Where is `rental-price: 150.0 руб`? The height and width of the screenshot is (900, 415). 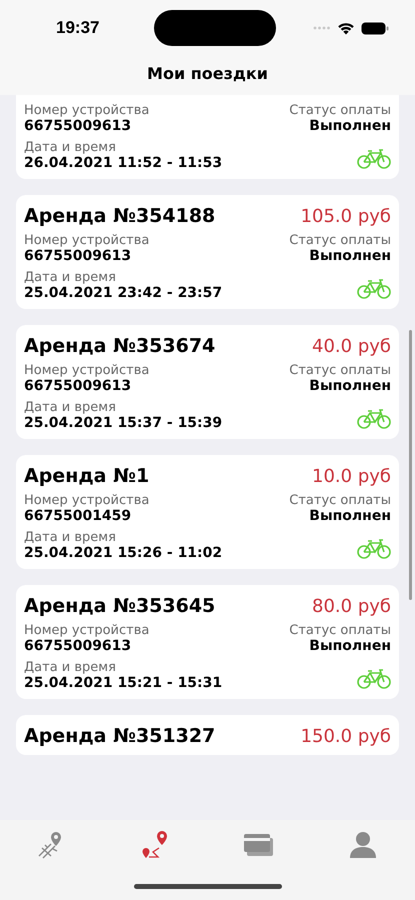
rental-price: 150.0 руб is located at coordinates (345, 736).